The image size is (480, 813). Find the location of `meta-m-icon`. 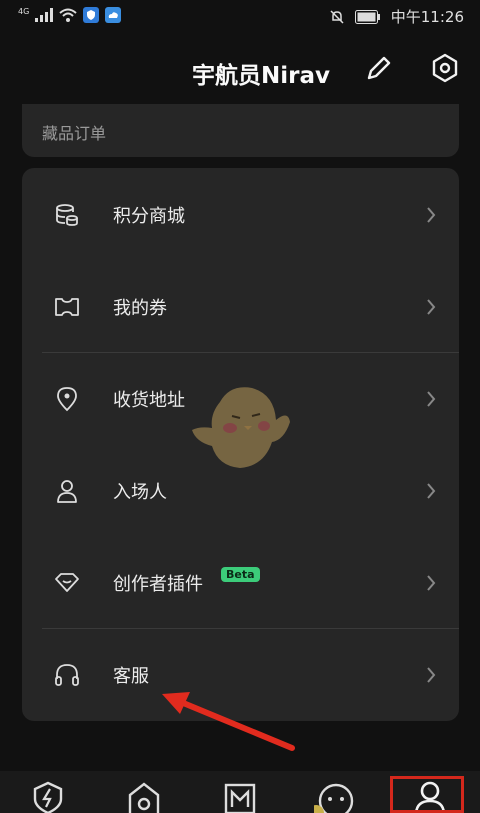

meta-m-icon is located at coordinates (240, 795).